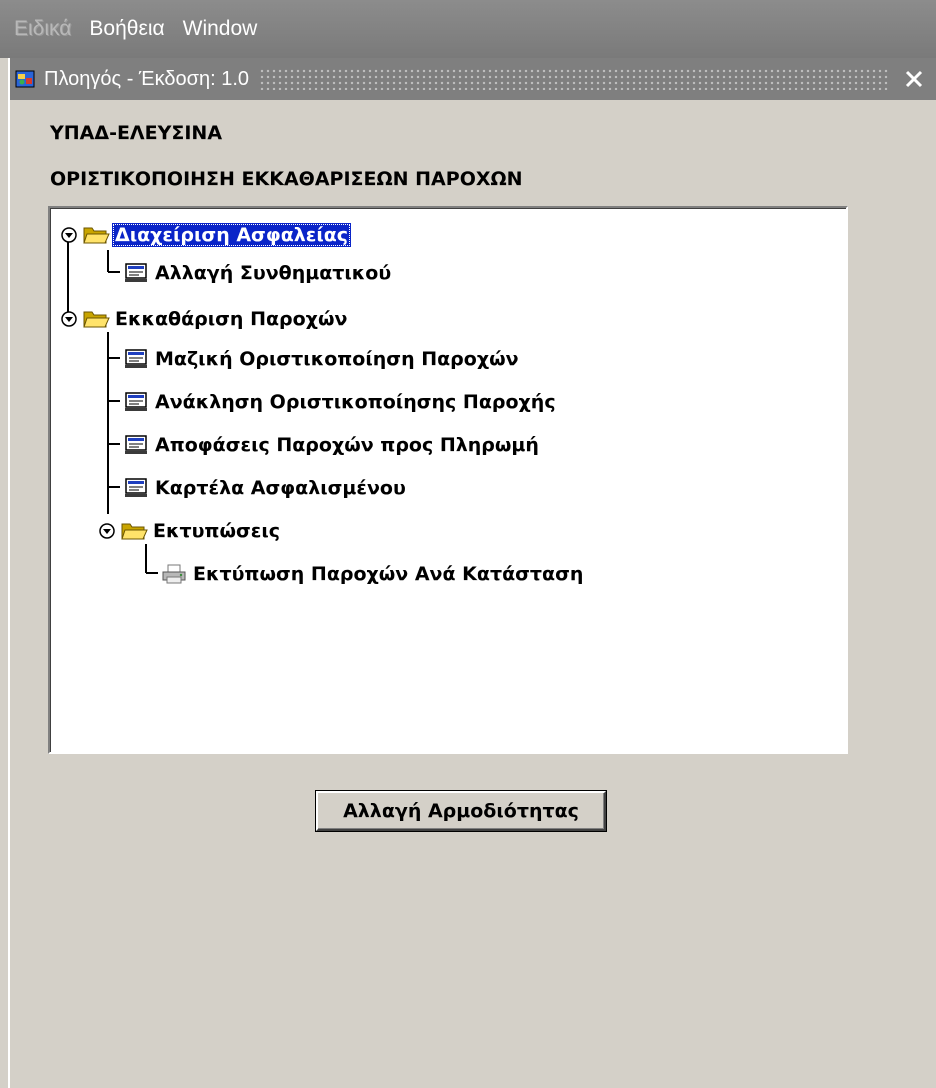 The height and width of the screenshot is (1088, 936). I want to click on tree-node-security: Διαχείριση Ασφαλείας, so click(205, 235).